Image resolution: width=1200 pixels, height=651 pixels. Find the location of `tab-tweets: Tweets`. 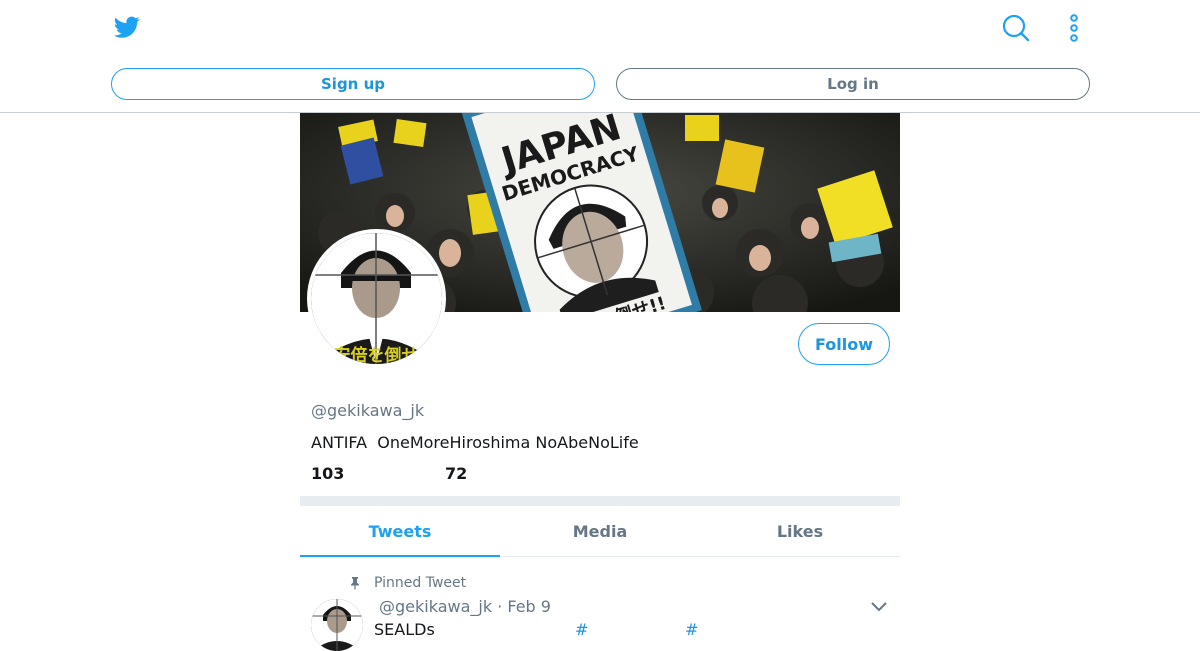

tab-tweets: Tweets is located at coordinates (400, 531).